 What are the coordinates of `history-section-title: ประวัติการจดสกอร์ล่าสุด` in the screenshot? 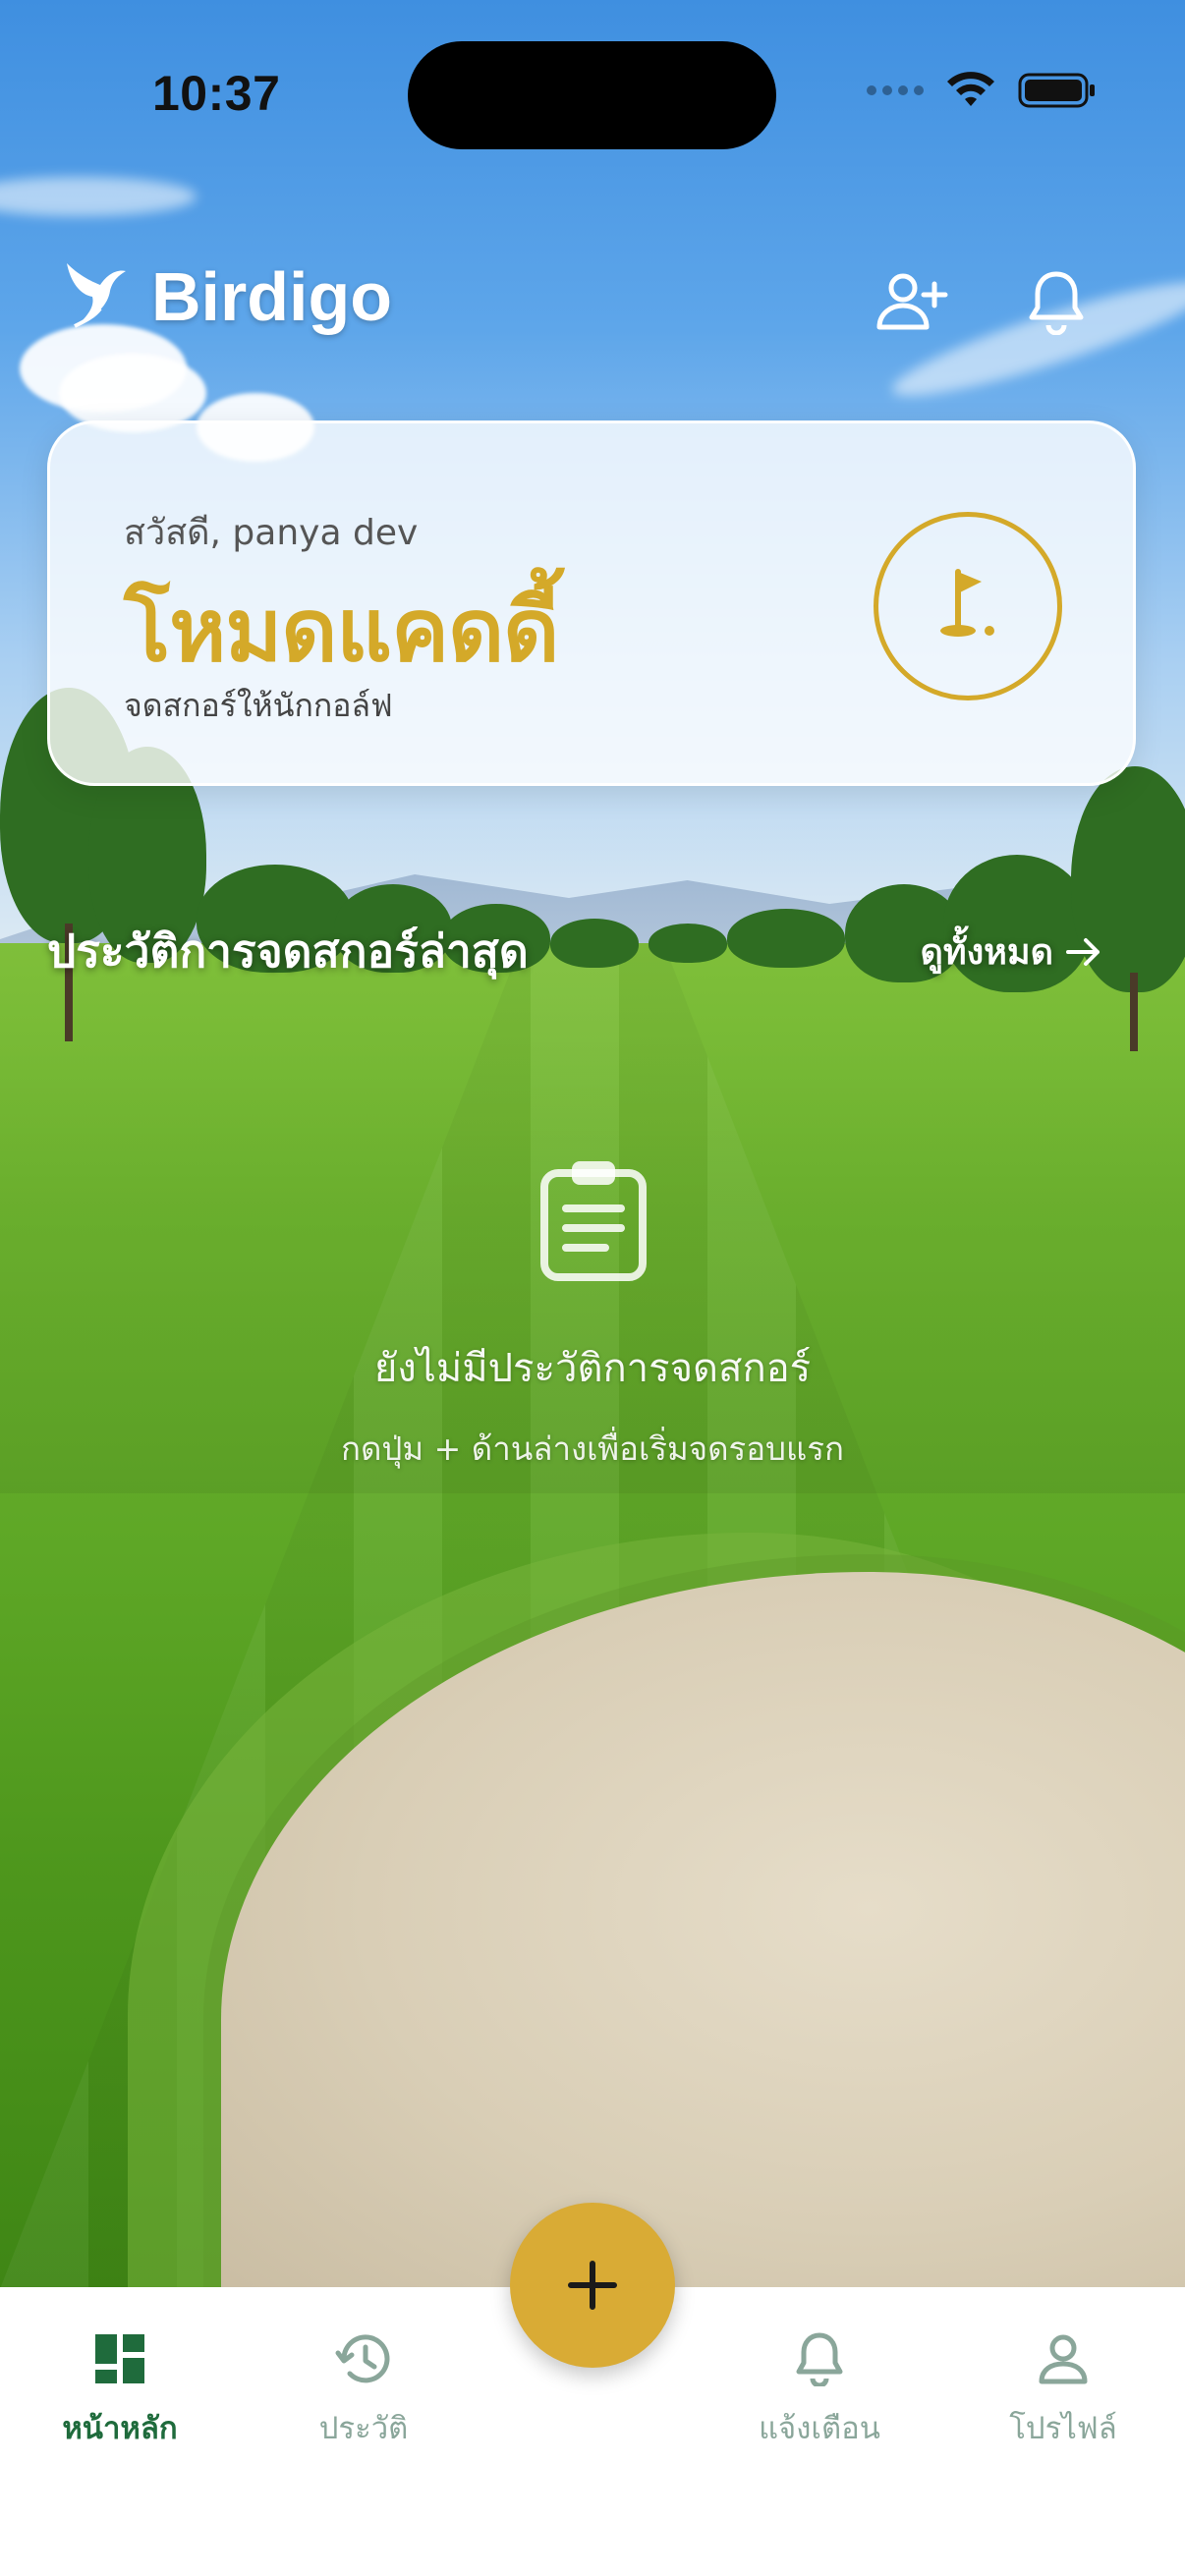 It's located at (288, 951).